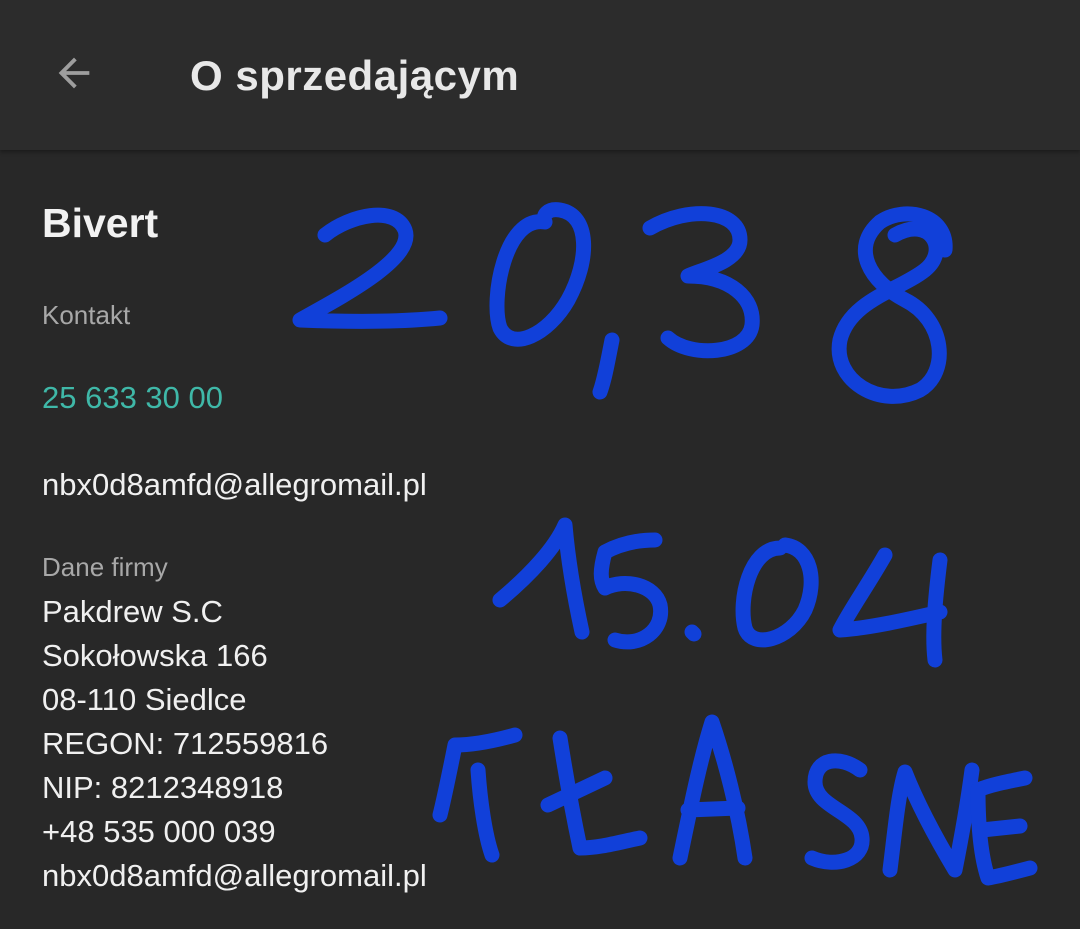 The image size is (1080, 929). Describe the element at coordinates (100, 223) in the screenshot. I see `seller-name: Bivert` at that location.